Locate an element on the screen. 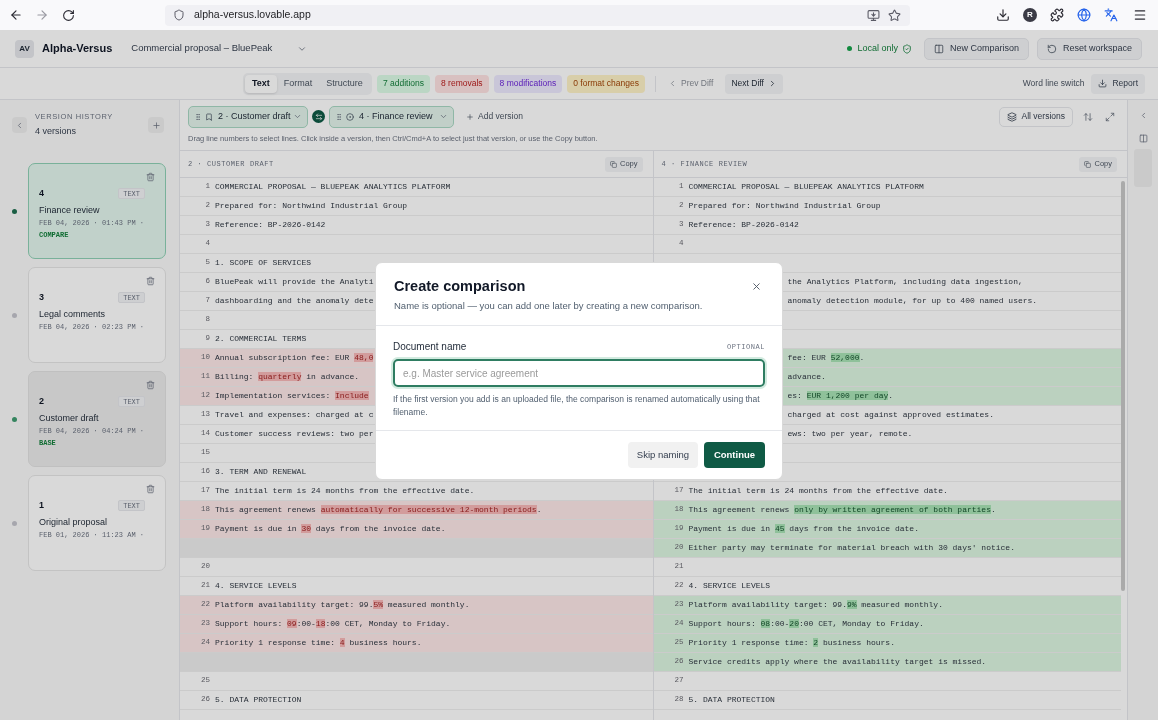  expand-icon is located at coordinates (1110, 116).